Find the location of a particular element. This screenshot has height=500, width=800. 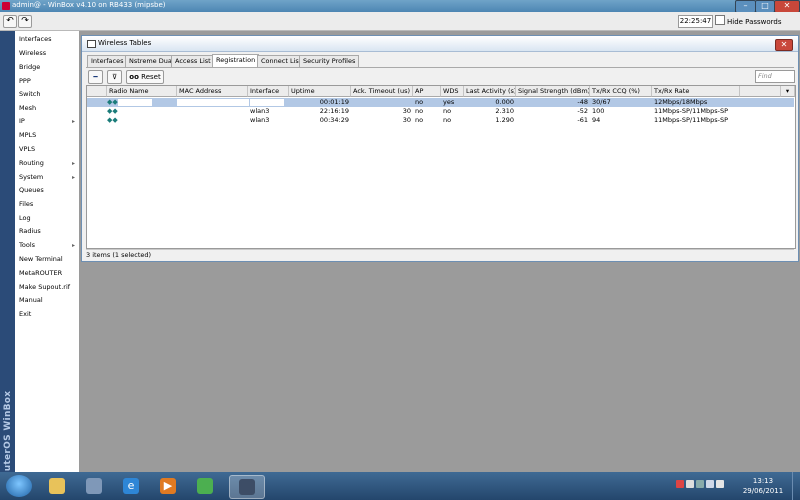

tab-security-profiles: Security Profiles is located at coordinates (329, 61).